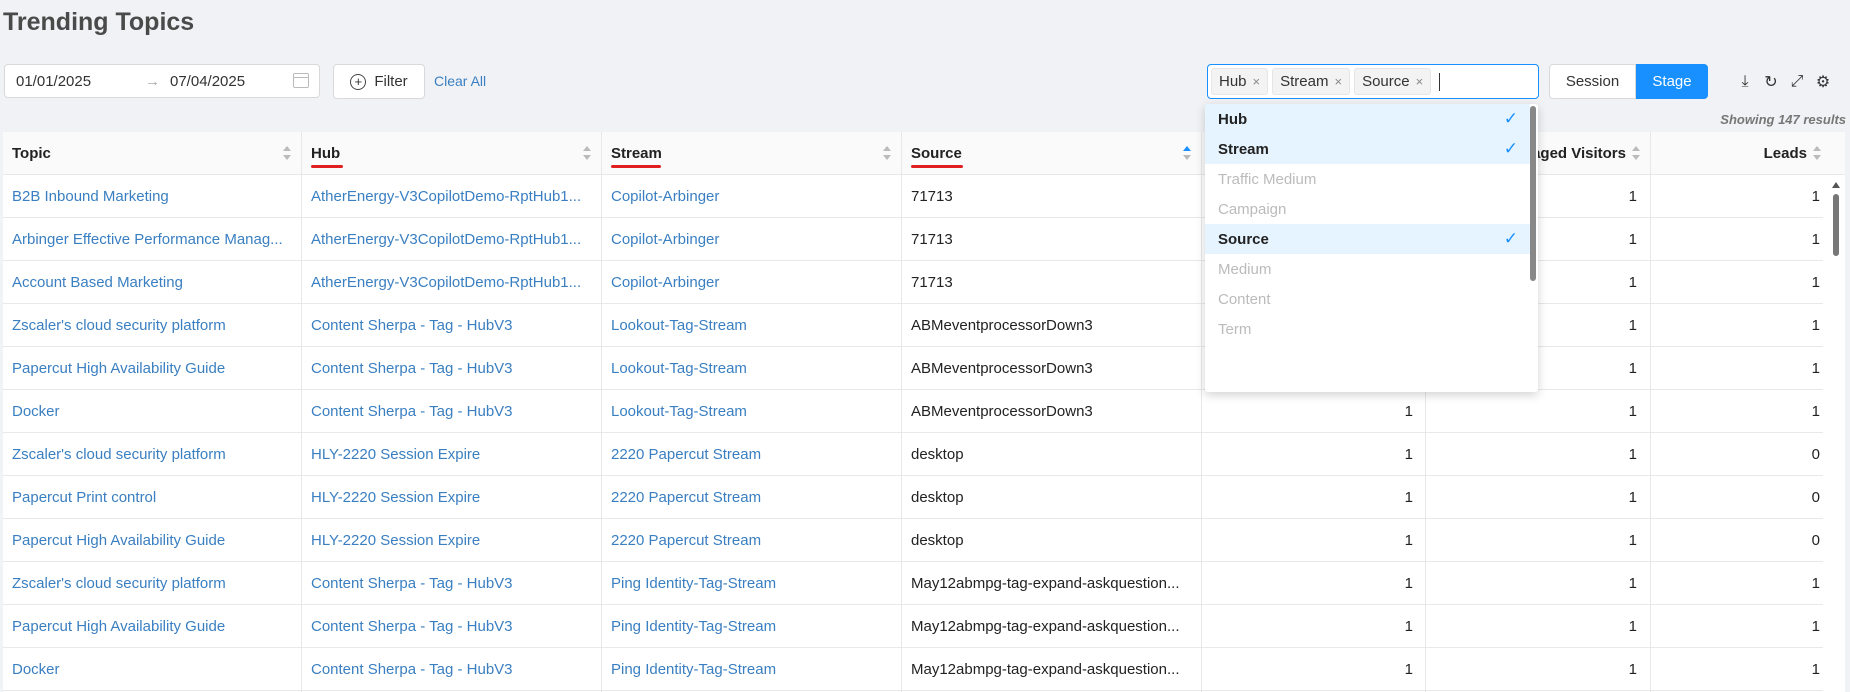 The height and width of the screenshot is (692, 1850). Describe the element at coordinates (456, 153) in the screenshot. I see `column-header-hub: Hub` at that location.